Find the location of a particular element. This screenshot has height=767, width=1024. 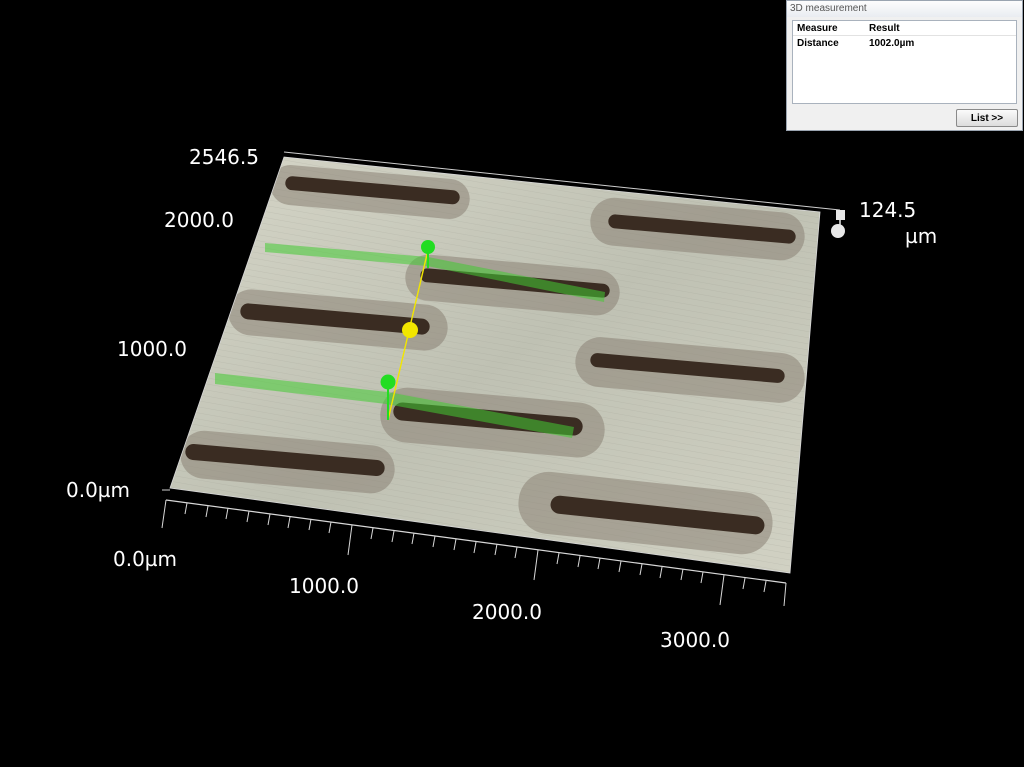

y-axis-max-label: 2546.5 is located at coordinates (224, 157).